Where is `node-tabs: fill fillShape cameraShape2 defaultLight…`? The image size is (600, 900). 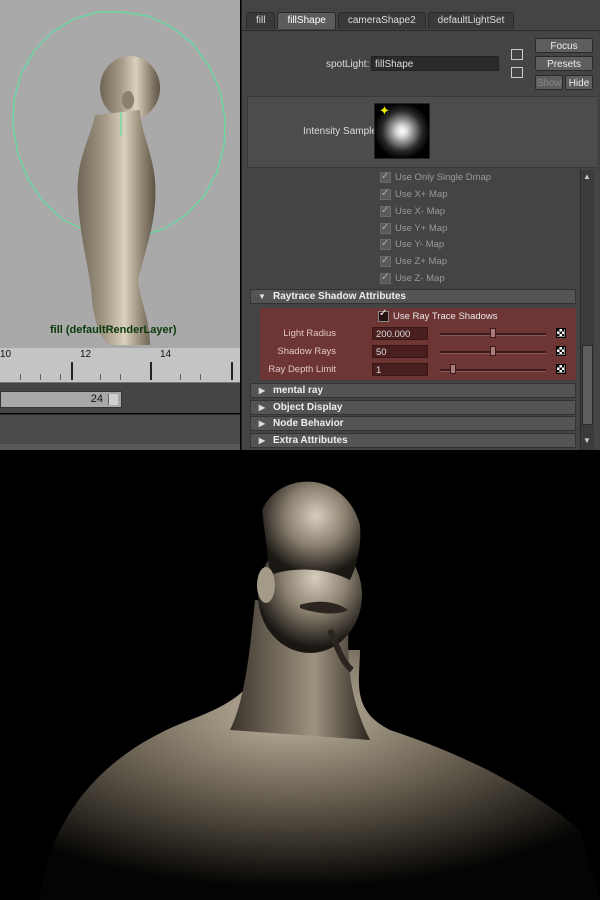 node-tabs: fill fillShape cameraShape2 defaultLight… is located at coordinates (381, 21).